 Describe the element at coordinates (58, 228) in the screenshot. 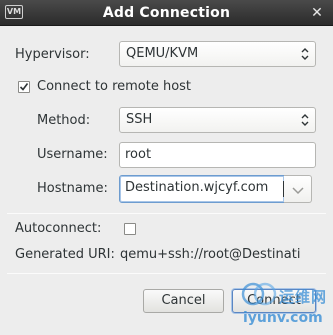

I see `autoconnect-label: Autoconnect:` at that location.